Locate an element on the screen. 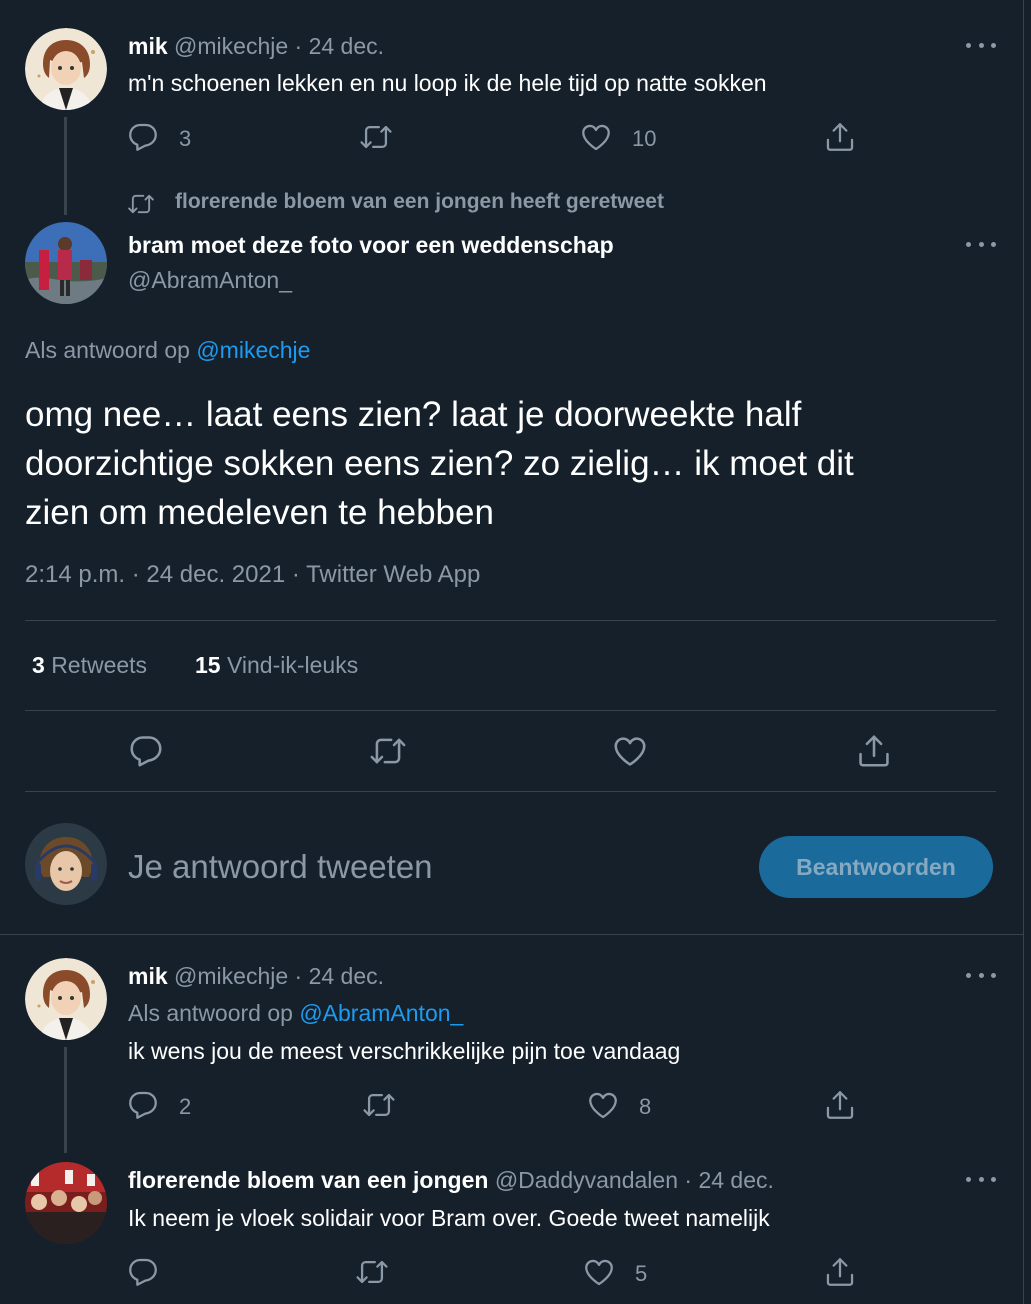  mention-link: @AbramAnton_ is located at coordinates (381, 1013).